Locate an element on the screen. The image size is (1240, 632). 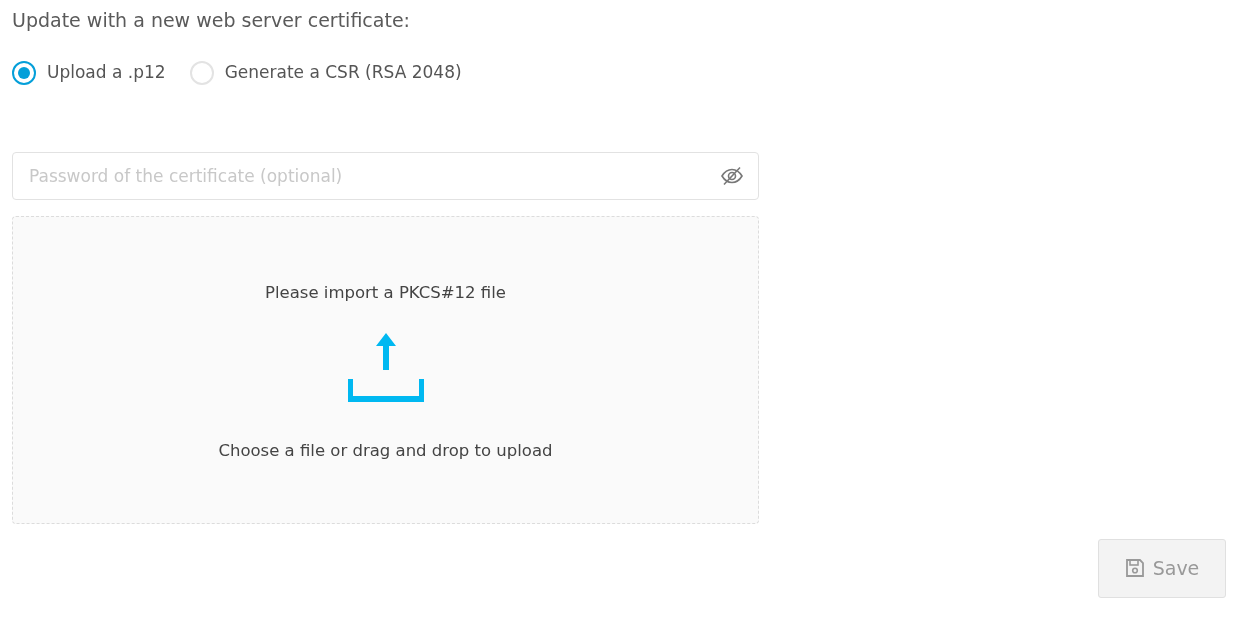
dropzone-prompt: Please import a PKCS#12 file is located at coordinates (385, 292).